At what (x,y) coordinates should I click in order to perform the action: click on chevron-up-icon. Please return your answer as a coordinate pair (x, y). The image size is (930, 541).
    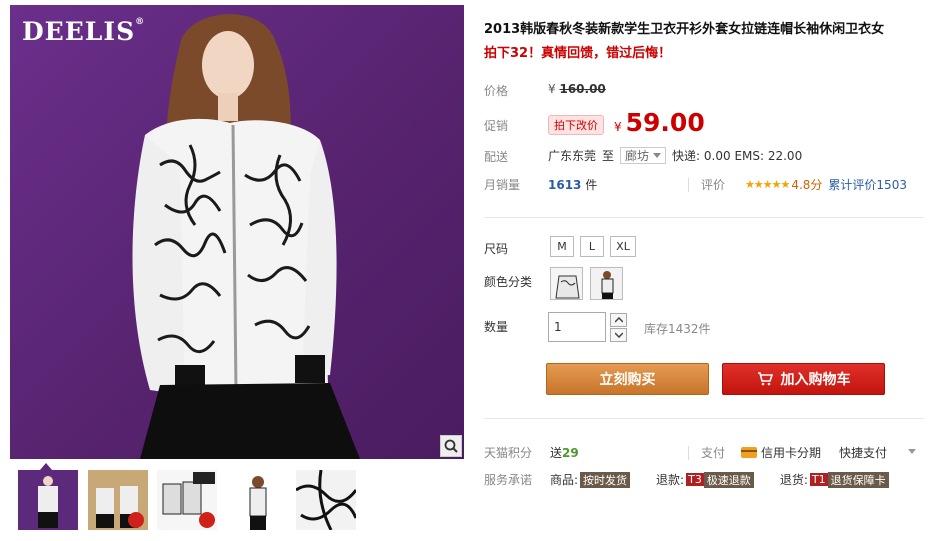
    Looking at the image, I should click on (618, 320).